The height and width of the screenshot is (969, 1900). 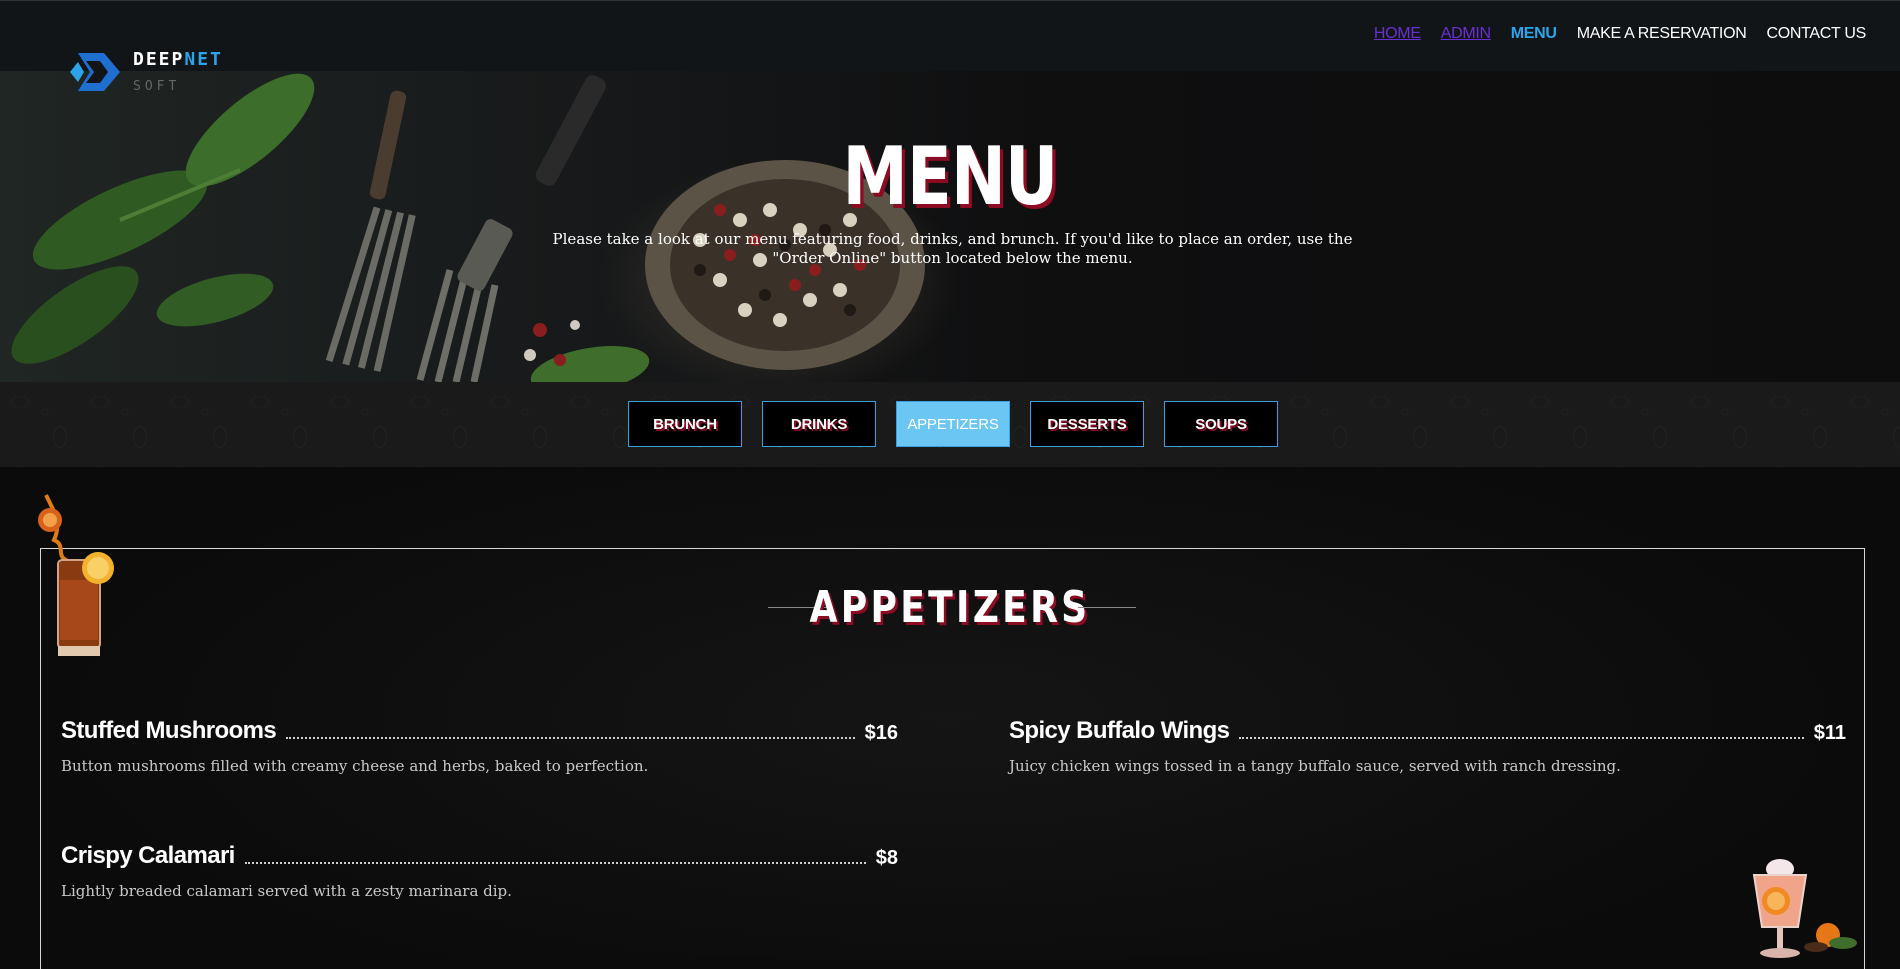 What do you see at coordinates (1816, 34) in the screenshot?
I see `nav-contact-link: CONTACT US` at bounding box center [1816, 34].